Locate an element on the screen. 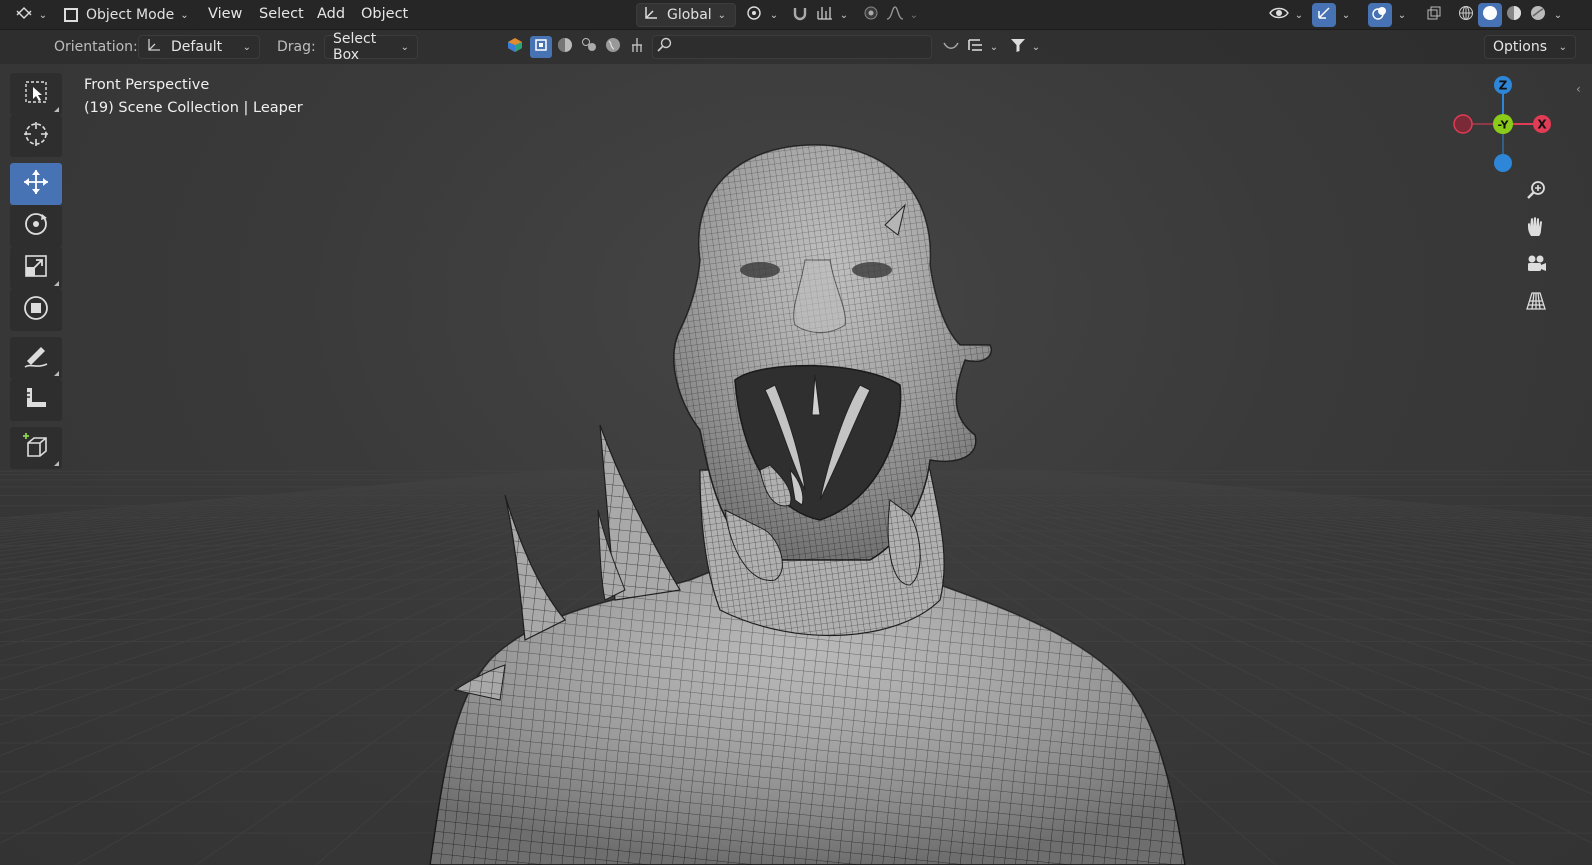 The height and width of the screenshot is (865, 1592). menu-object: Object is located at coordinates (384, 14).